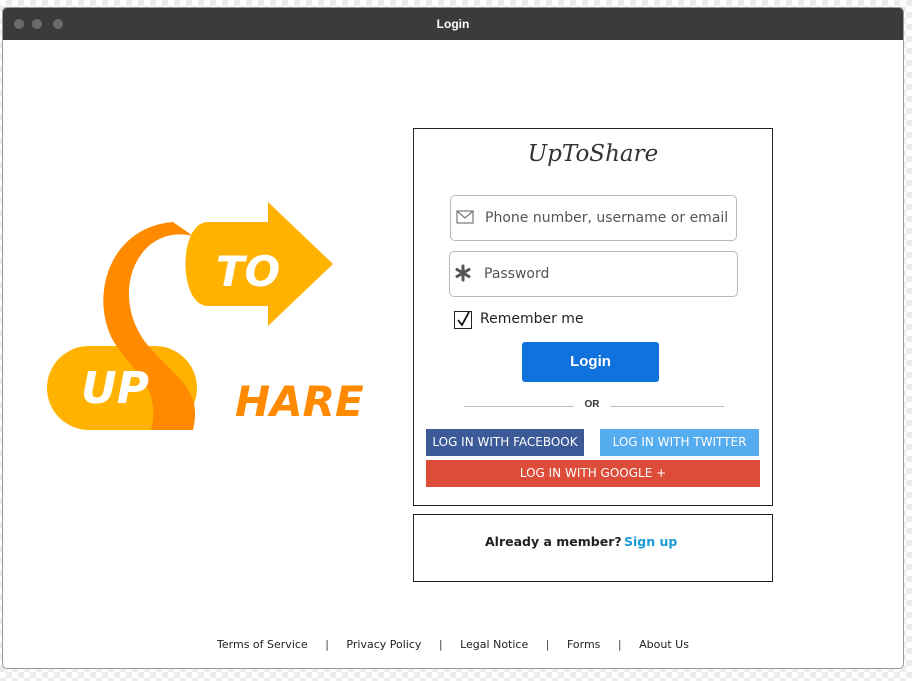 Image resolution: width=912 pixels, height=681 pixels. I want to click on signup-panel: Already a member? Sign up, so click(593, 548).